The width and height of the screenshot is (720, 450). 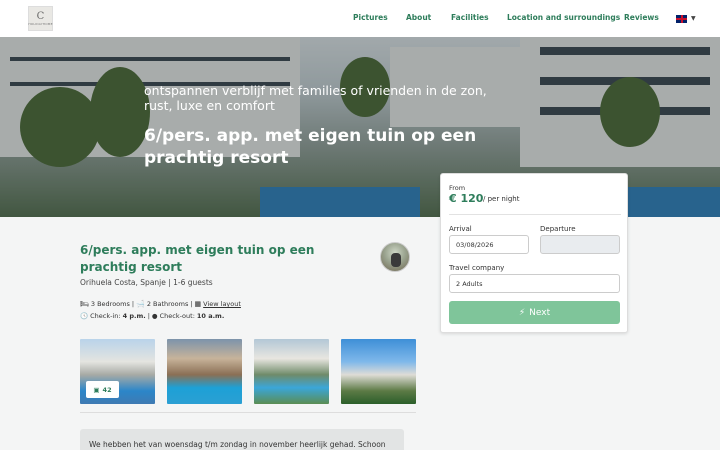 What do you see at coordinates (418, 17) in the screenshot?
I see `nav-about: About` at bounding box center [418, 17].